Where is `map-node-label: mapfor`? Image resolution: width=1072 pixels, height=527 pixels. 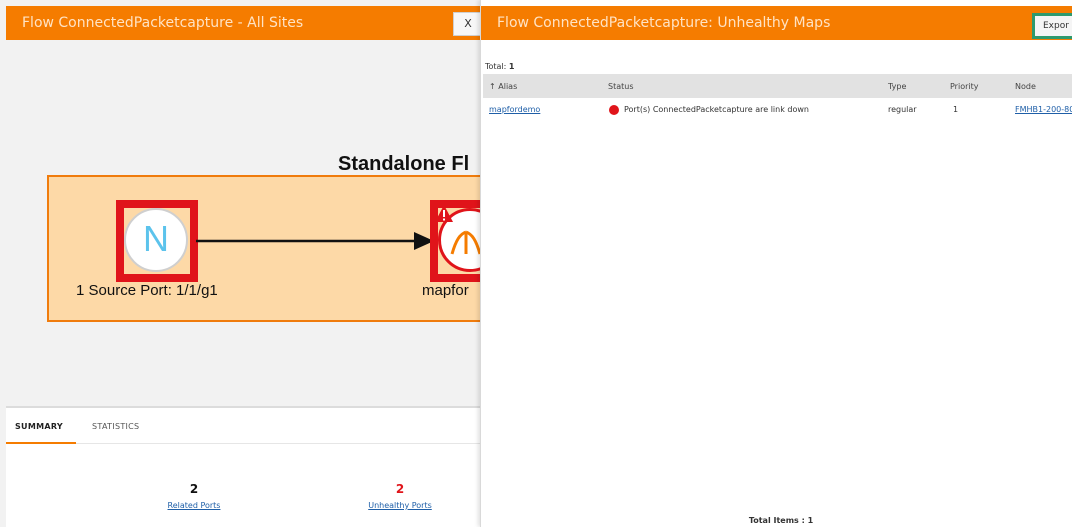
map-node-label: mapfor is located at coordinates (445, 290).